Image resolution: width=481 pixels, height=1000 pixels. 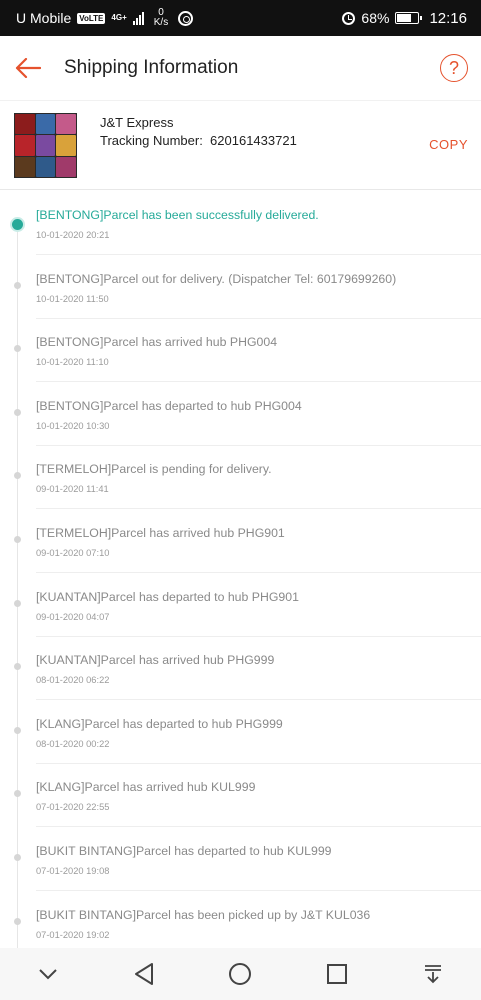 I want to click on status-right: 68% 12:16, so click(x=404, y=18).